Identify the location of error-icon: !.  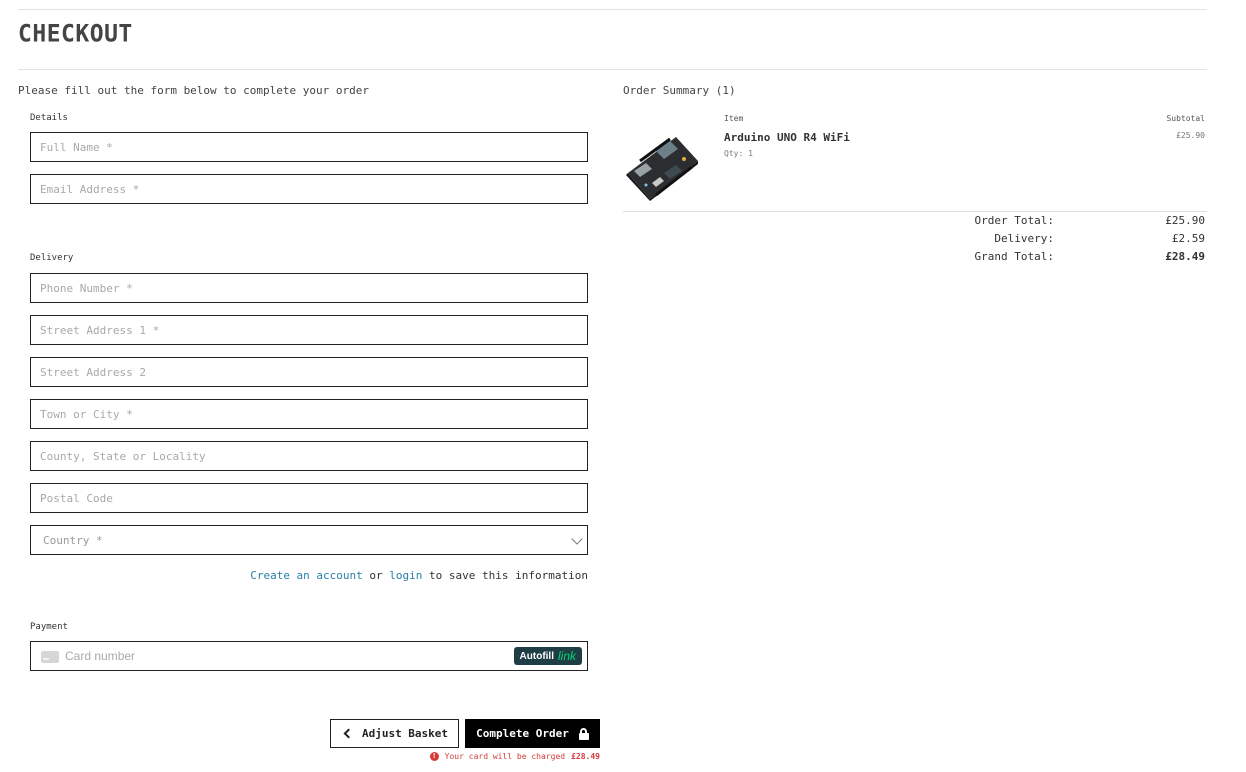
(434, 756).